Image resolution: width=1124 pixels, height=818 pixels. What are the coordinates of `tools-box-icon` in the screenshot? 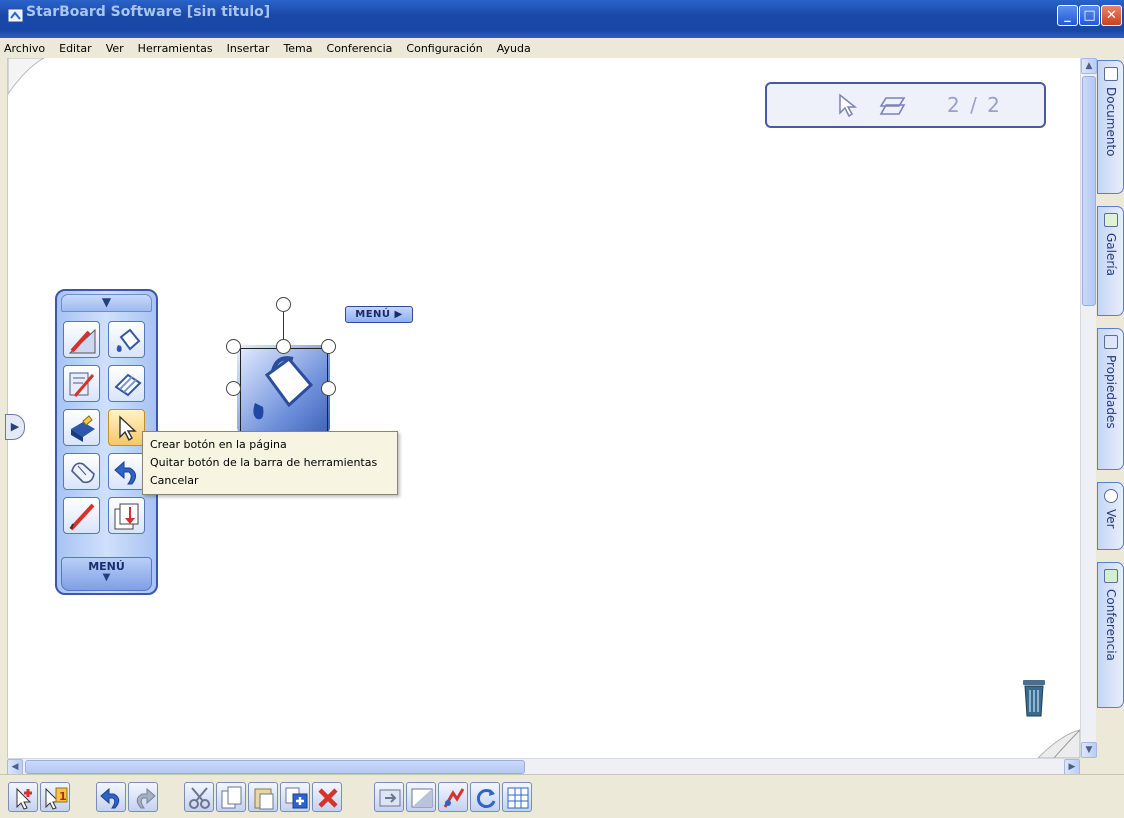 It's located at (83, 428).